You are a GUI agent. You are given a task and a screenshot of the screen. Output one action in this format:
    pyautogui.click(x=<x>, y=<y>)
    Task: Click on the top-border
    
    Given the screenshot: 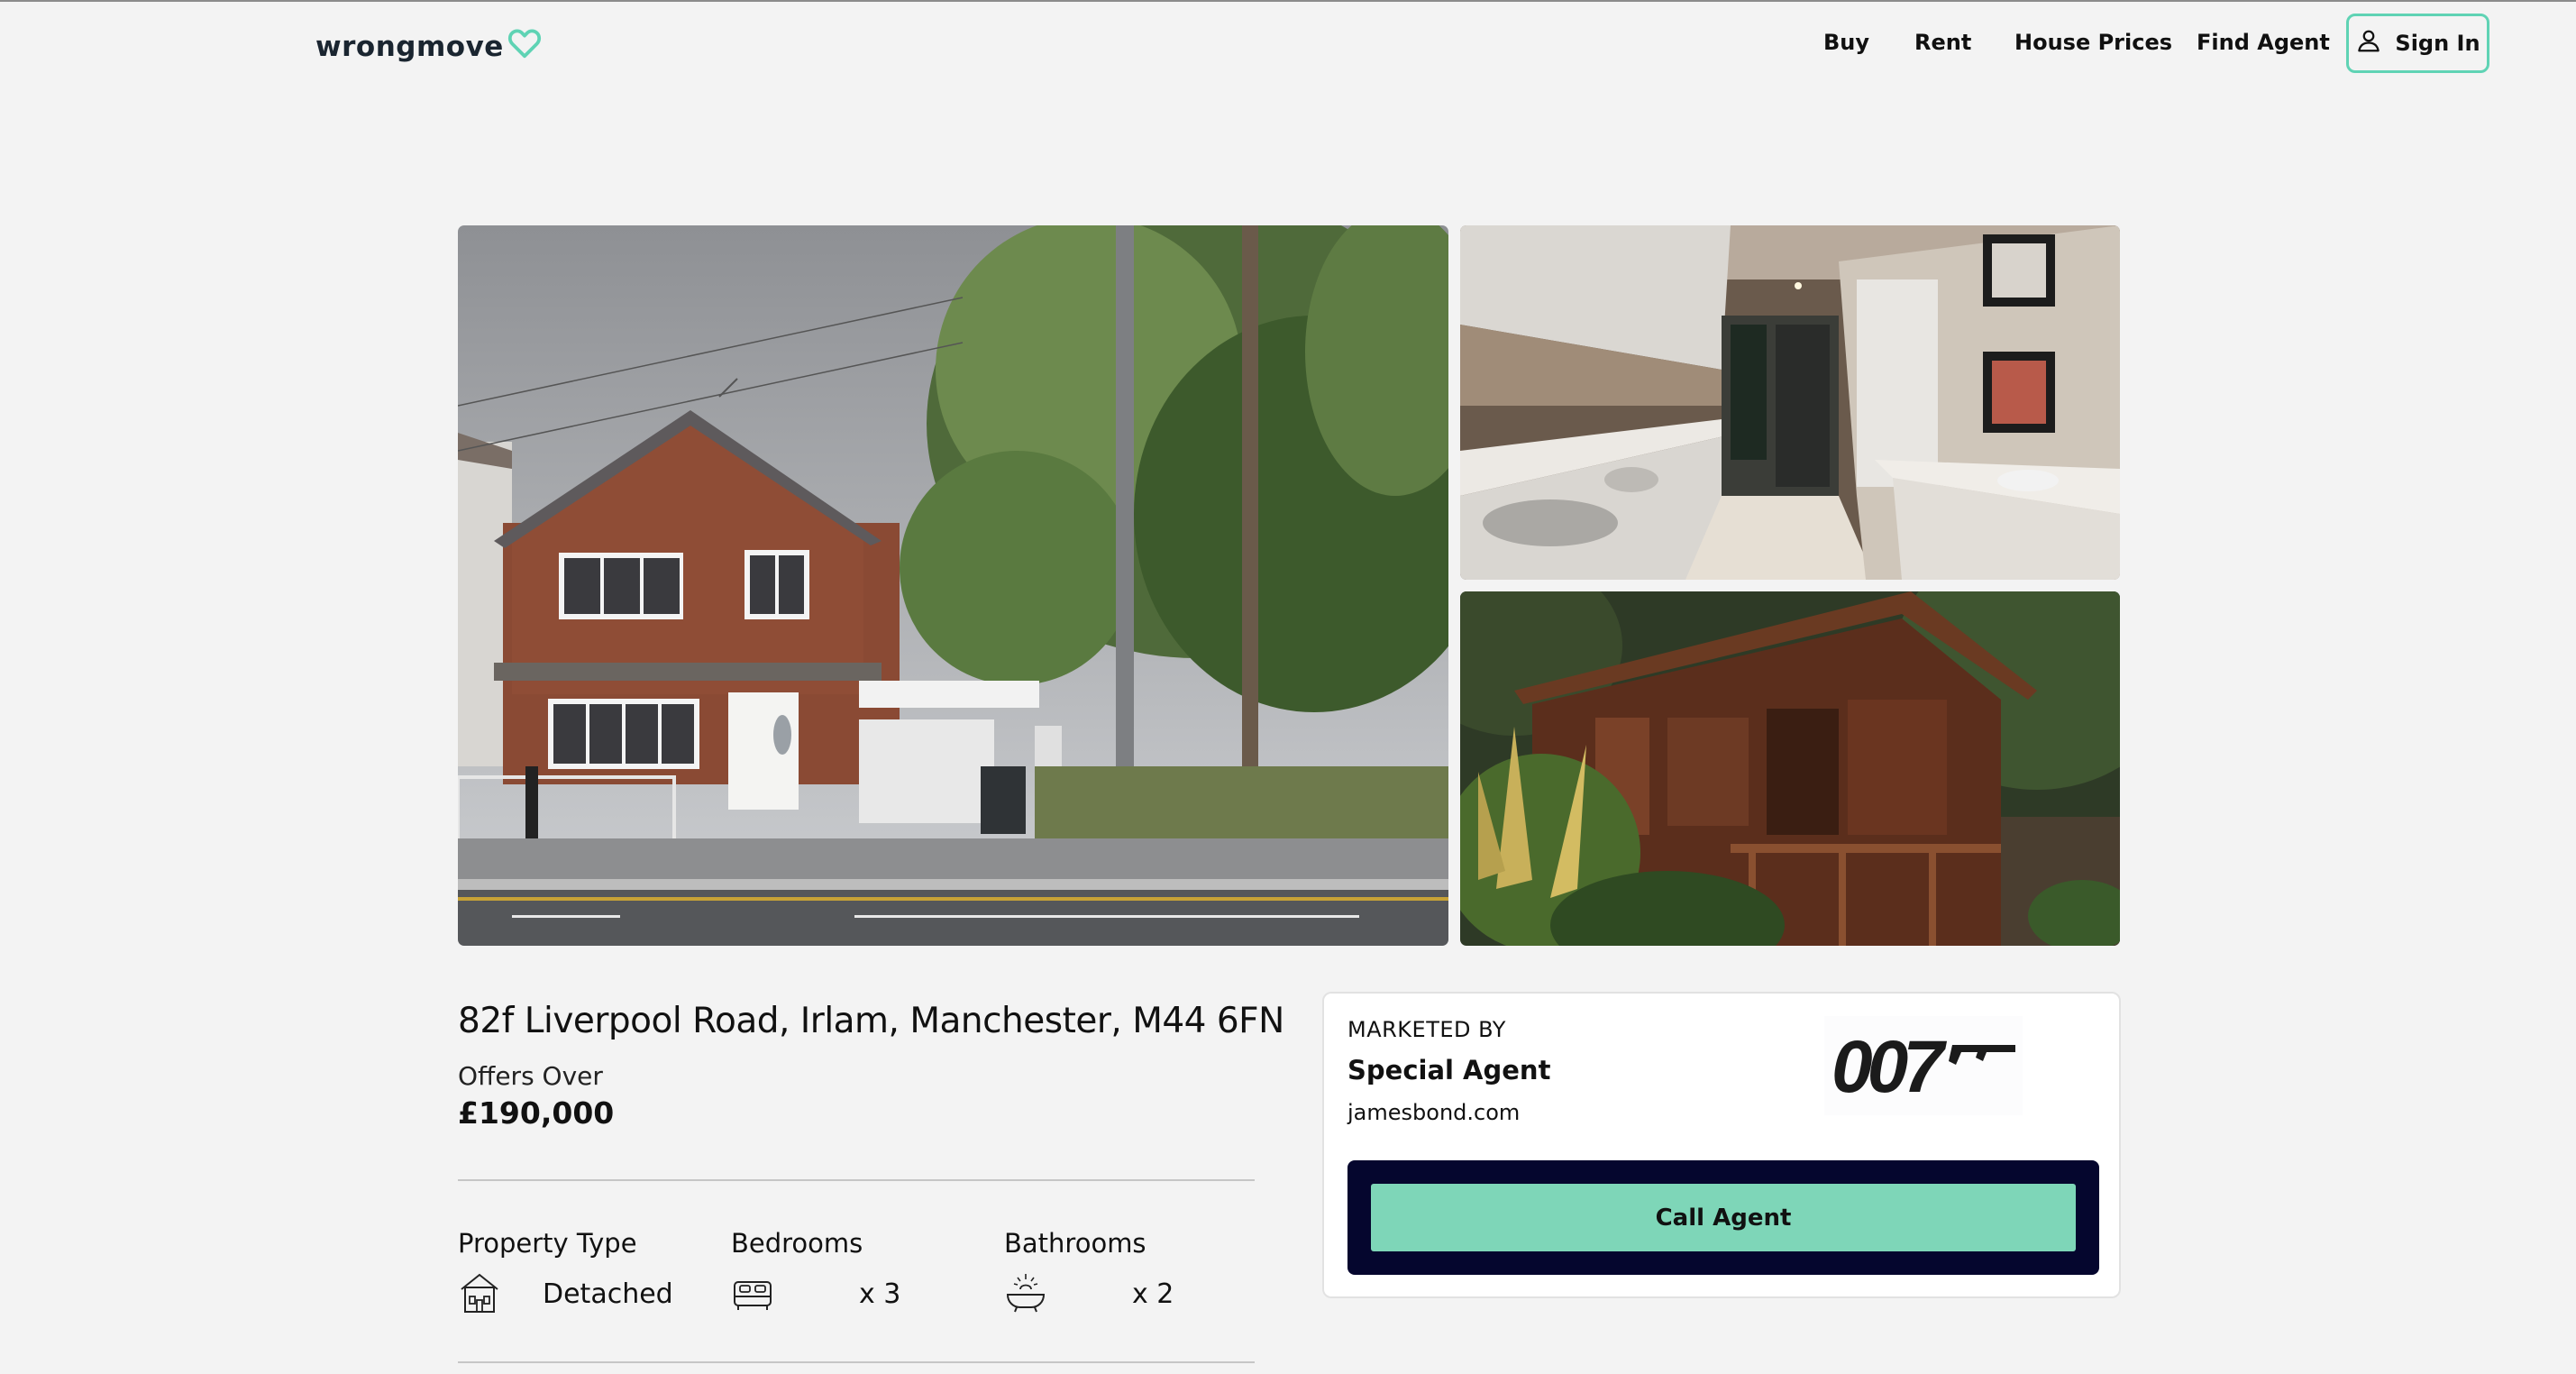 What is the action you would take?
    pyautogui.click(x=1288, y=1)
    